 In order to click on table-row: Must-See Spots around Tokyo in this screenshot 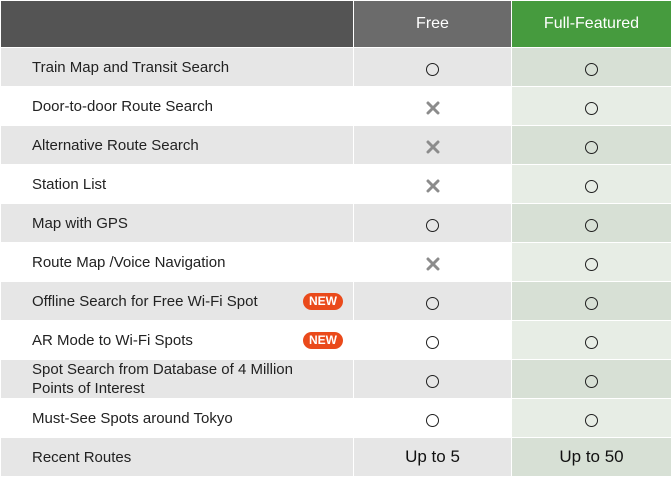, I will do `click(336, 418)`.